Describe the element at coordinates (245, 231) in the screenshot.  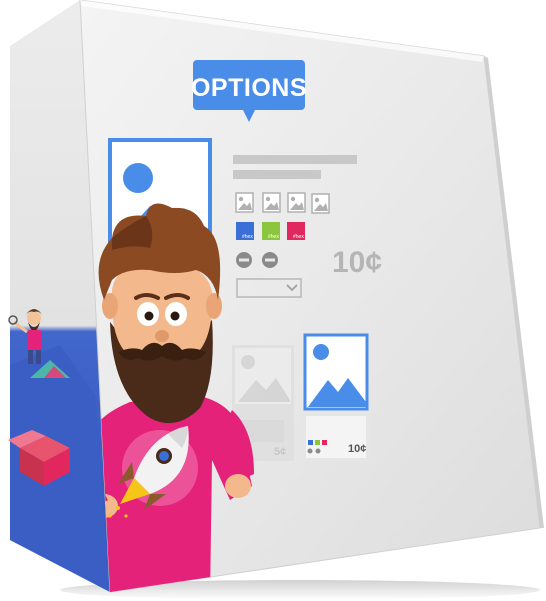
I see `swatch-blue: #hex` at that location.